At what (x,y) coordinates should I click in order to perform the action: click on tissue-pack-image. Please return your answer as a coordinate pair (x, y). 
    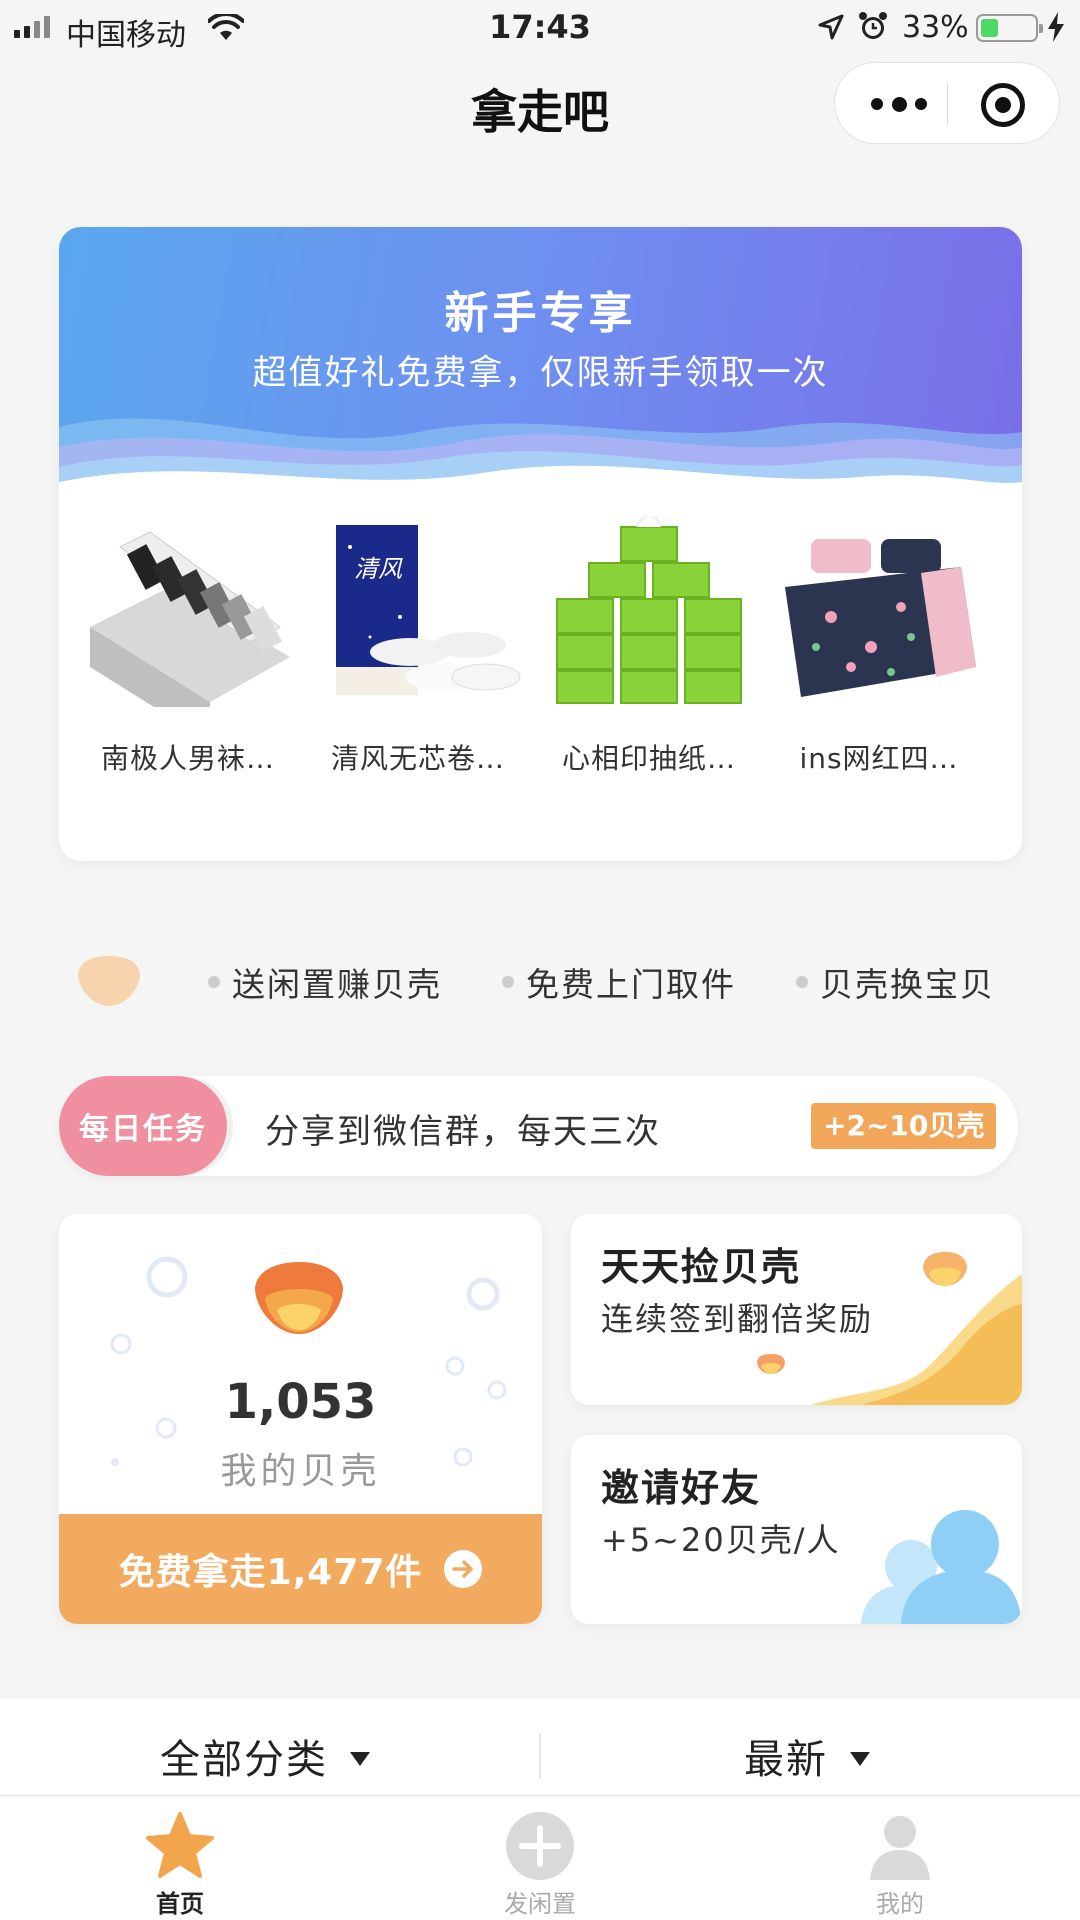
    Looking at the image, I should click on (649, 610).